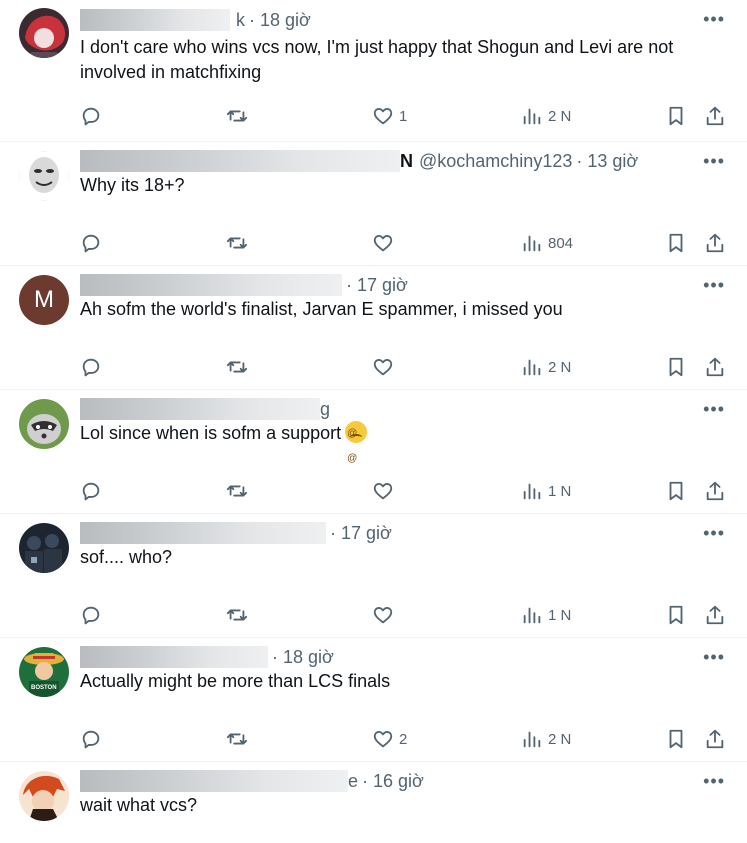 Image resolution: width=747 pixels, height=843 pixels. Describe the element at coordinates (406, 161) in the screenshot. I see `name-tail: N` at that location.